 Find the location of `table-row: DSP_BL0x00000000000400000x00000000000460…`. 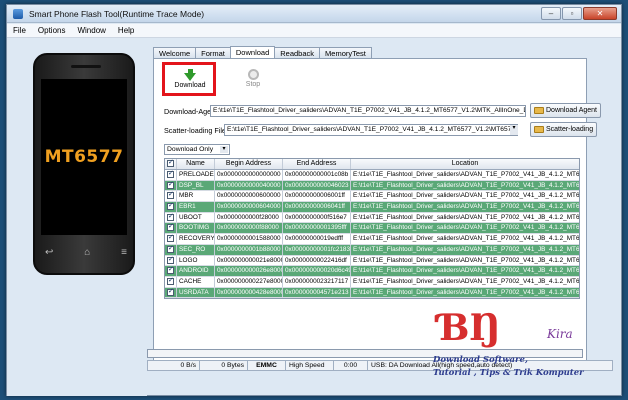

table-row: DSP_BL0x00000000000400000x00000000000460… is located at coordinates (372, 186).